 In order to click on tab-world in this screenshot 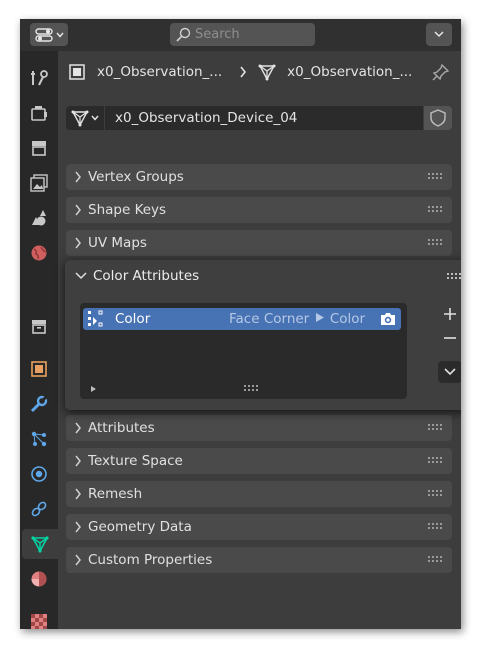, I will do `click(39, 253)`.